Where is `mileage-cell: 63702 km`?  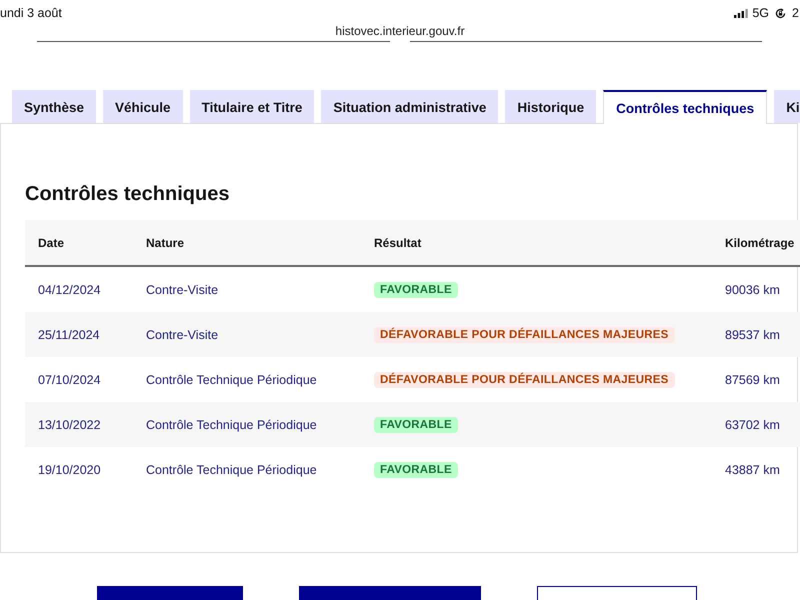
mileage-cell: 63702 km is located at coordinates (752, 425).